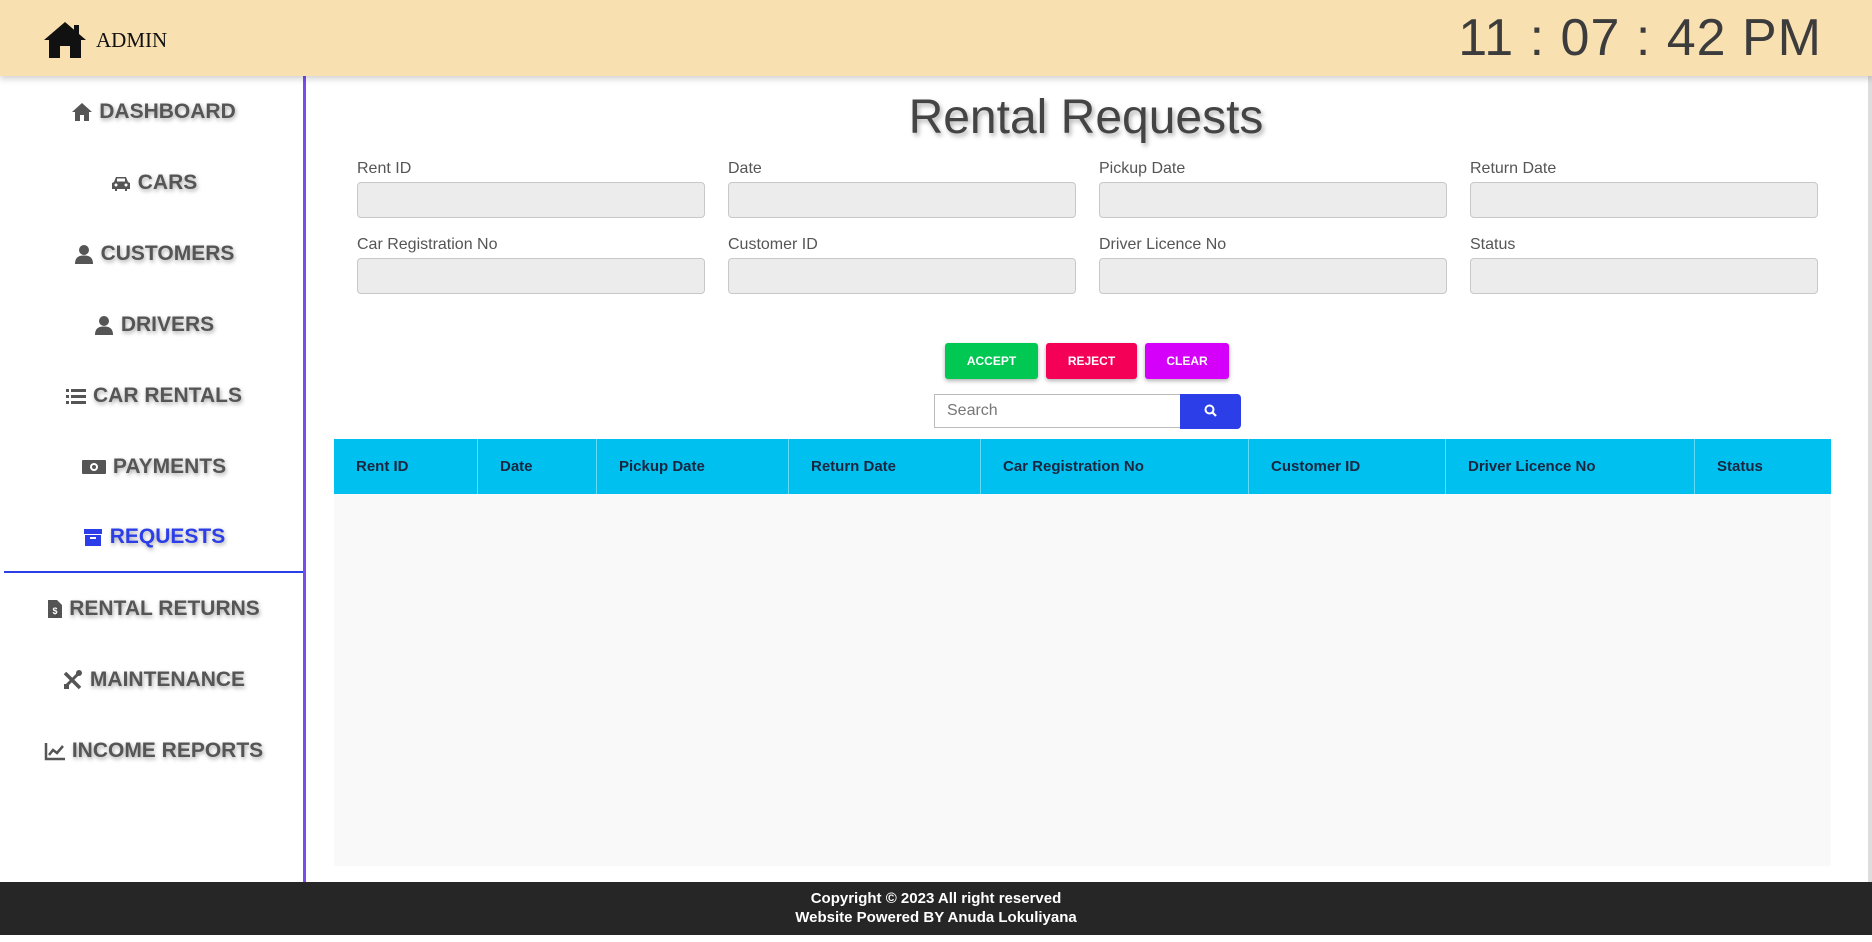  Describe the element at coordinates (1640, 38) in the screenshot. I see `clock: 11 : 07 : 42 PM` at that location.